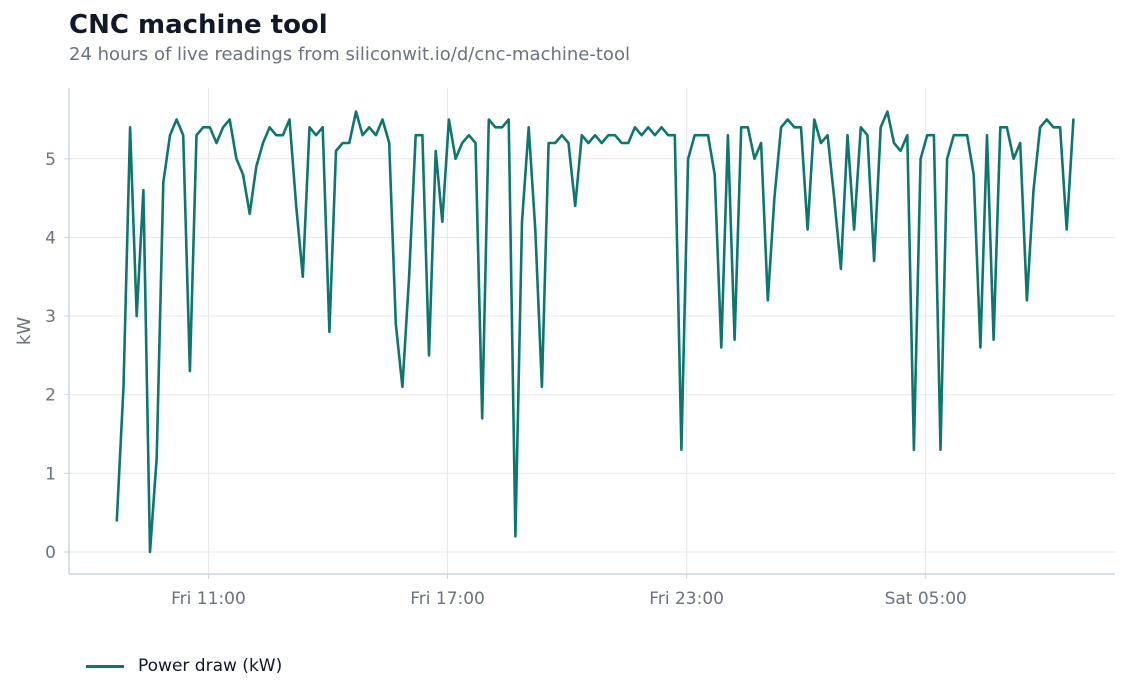 The height and width of the screenshot is (700, 1130). What do you see at coordinates (208, 599) in the screenshot?
I see `x-tick-label: Fri 11:00` at bounding box center [208, 599].